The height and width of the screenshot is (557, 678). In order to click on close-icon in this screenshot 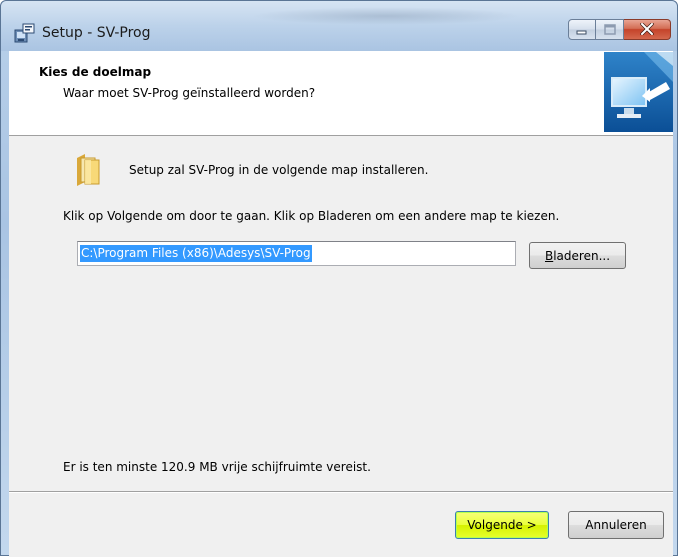, I will do `click(647, 29)`.